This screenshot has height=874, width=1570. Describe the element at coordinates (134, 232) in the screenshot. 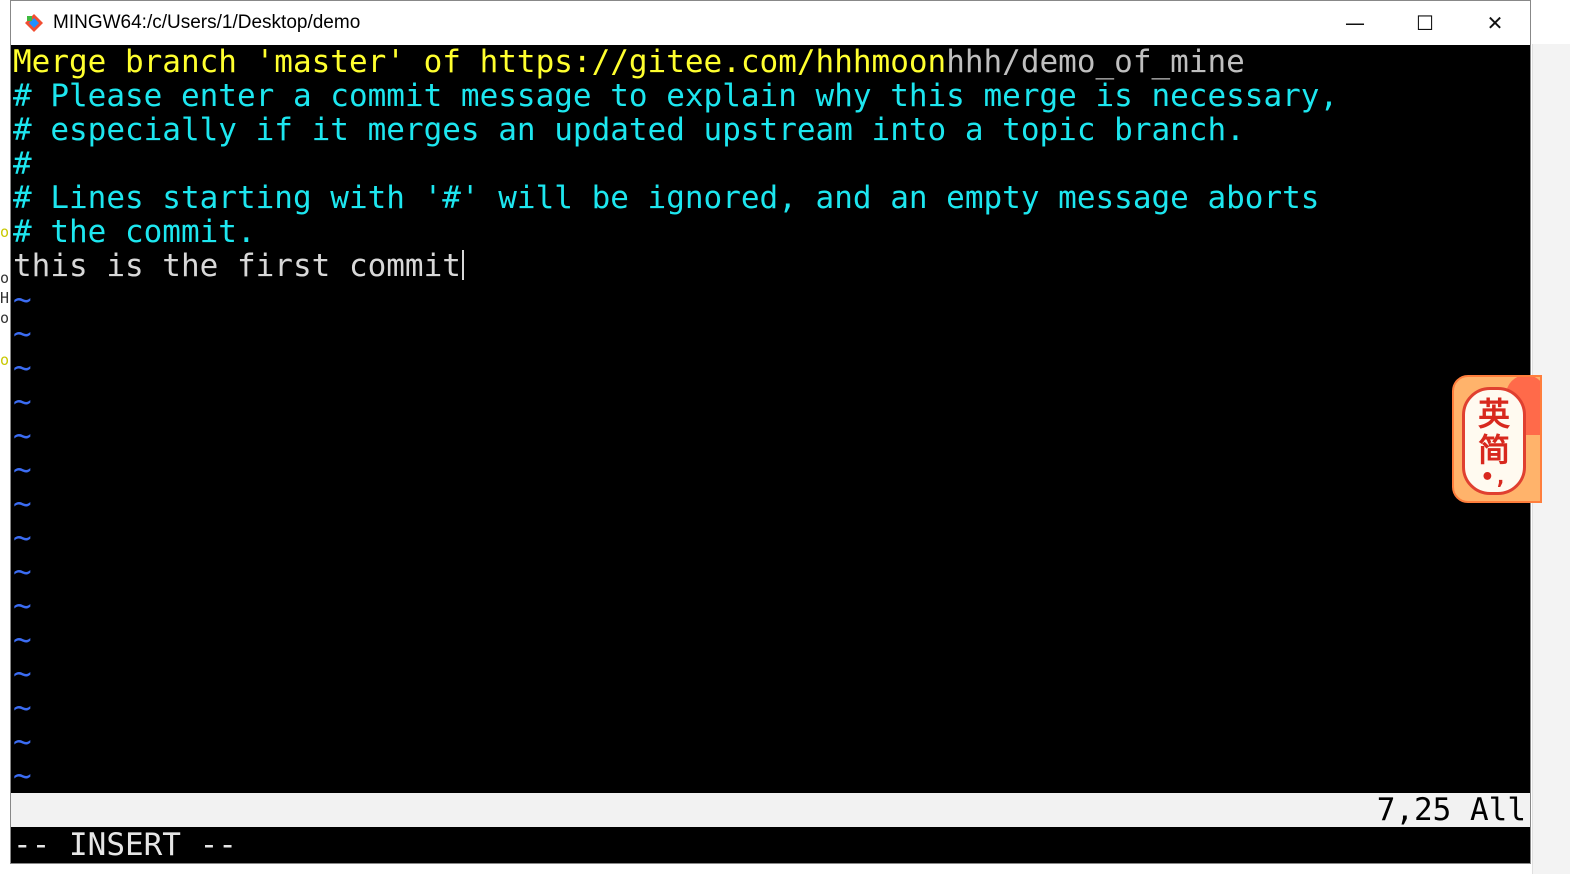

I see `comment-line: # the commit.` at that location.